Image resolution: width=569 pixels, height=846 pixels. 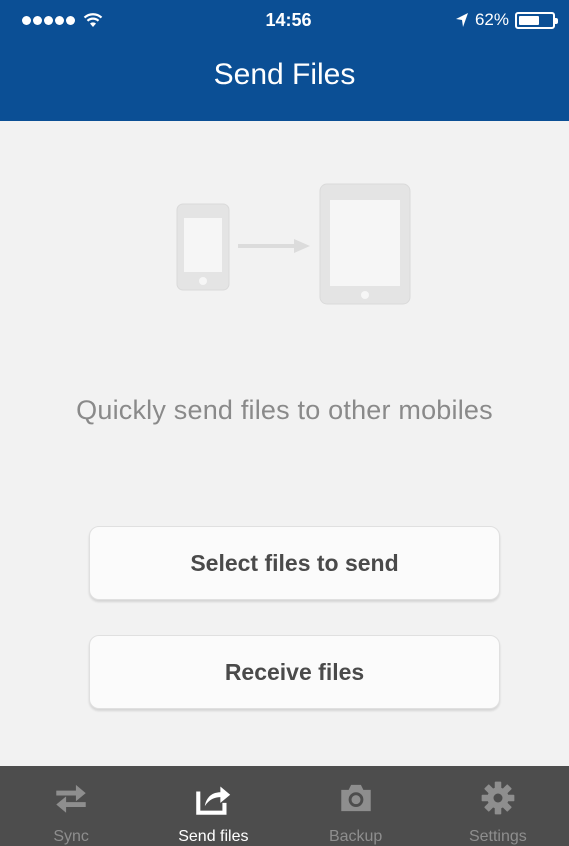 What do you see at coordinates (365, 244) in the screenshot?
I see `tablet-icon` at bounding box center [365, 244].